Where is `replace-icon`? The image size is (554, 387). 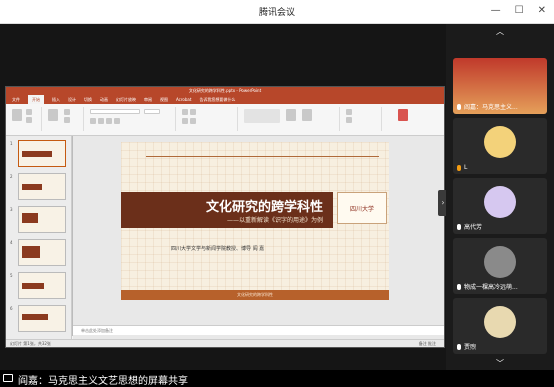 replace-icon is located at coordinates (349, 120).